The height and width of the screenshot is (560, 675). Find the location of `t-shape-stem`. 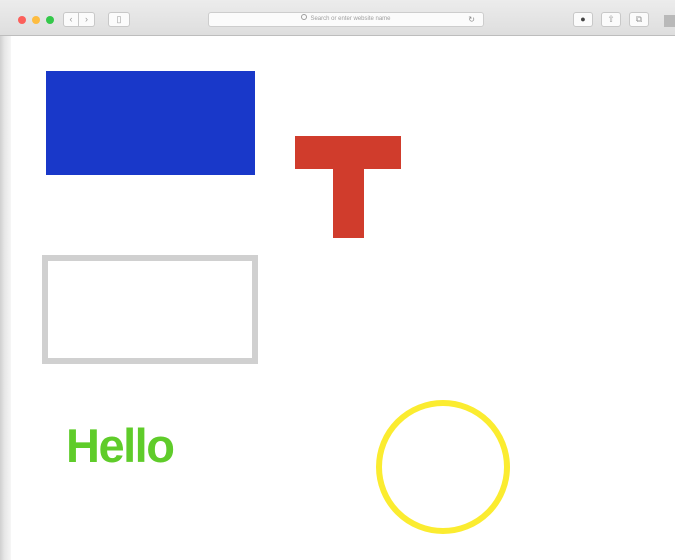

t-shape-stem is located at coordinates (348, 203).